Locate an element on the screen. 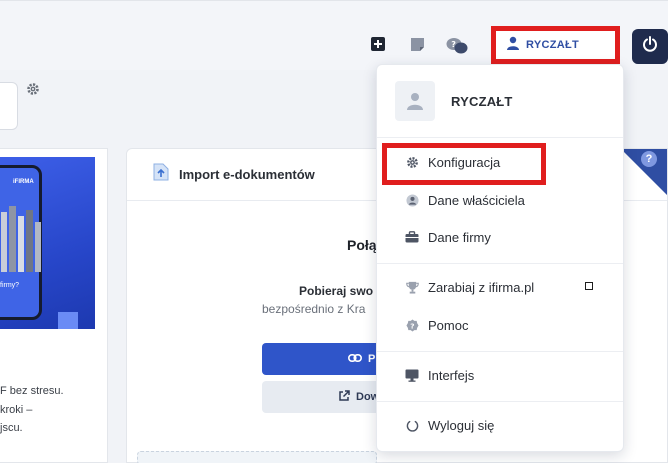  user-circle-icon is located at coordinates (412, 200).